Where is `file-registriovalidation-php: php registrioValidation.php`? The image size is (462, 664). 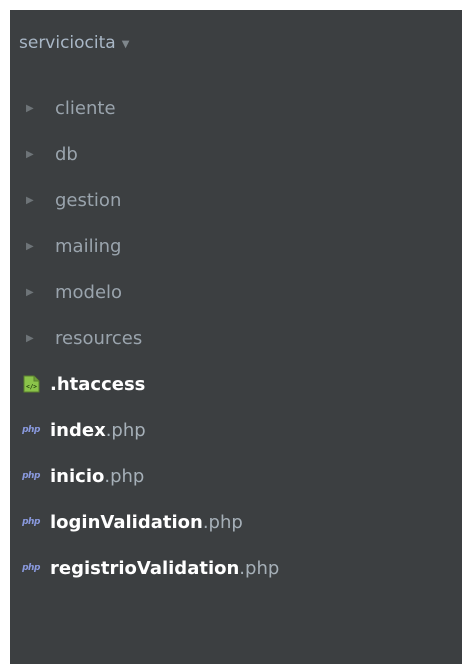 file-registriovalidation-php: php registrioValidation.php is located at coordinates (236, 568).